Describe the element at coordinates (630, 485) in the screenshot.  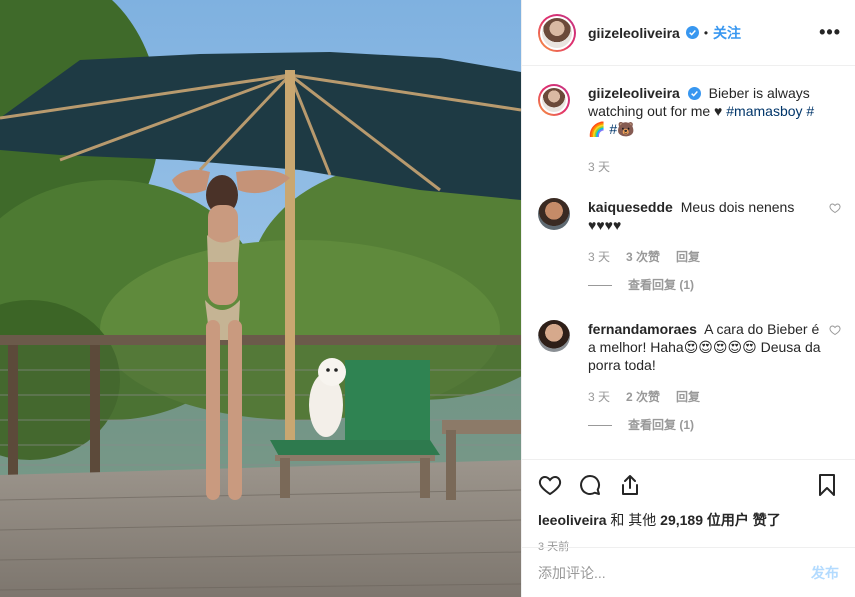
I see `share-icon` at that location.